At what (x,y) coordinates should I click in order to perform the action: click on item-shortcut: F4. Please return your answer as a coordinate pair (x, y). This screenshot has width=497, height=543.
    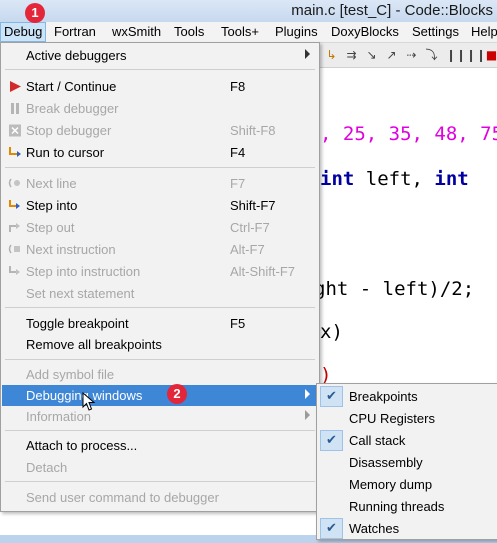
    Looking at the image, I should click on (238, 152).